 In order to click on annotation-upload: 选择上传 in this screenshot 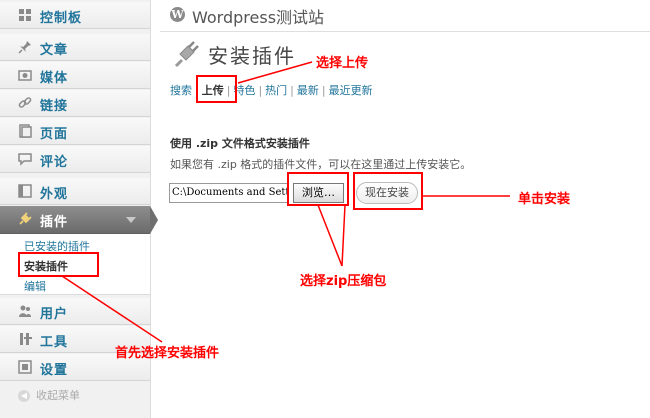, I will do `click(342, 63)`.